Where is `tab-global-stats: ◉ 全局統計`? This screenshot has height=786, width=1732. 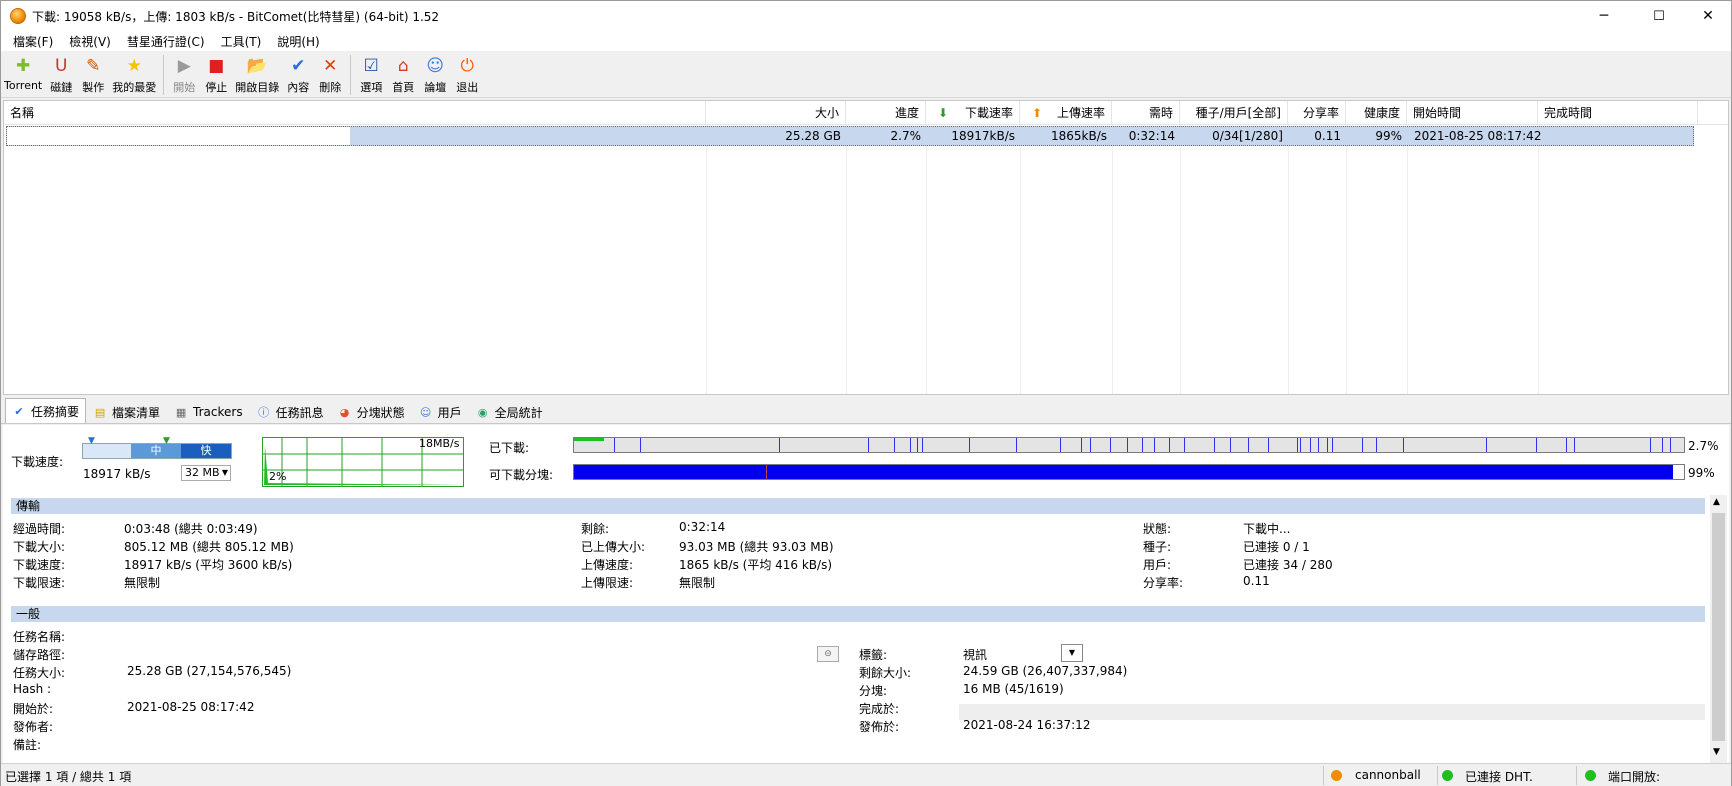 tab-global-stats: ◉ 全局統計 is located at coordinates (509, 411).